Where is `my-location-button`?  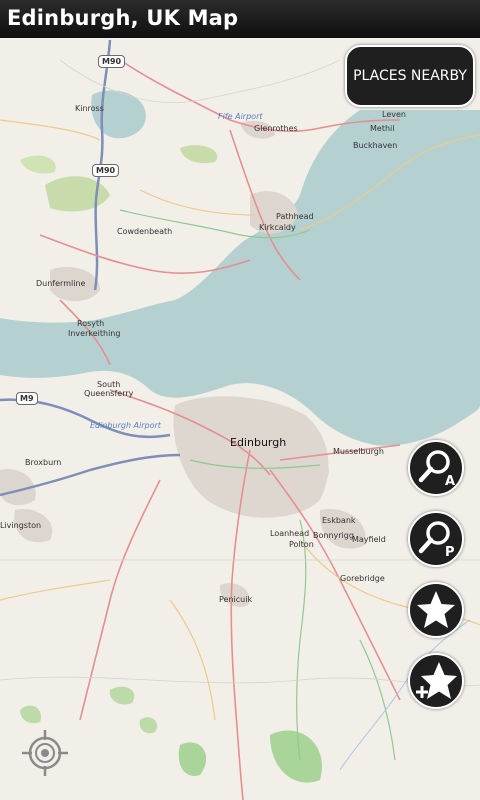 my-location-button is located at coordinates (45, 753).